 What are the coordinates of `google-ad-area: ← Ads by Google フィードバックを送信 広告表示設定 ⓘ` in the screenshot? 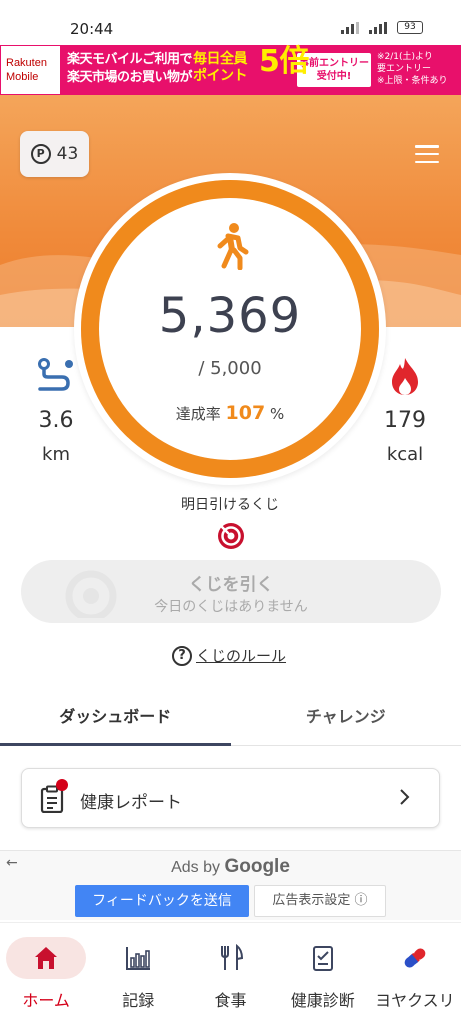 It's located at (230, 885).